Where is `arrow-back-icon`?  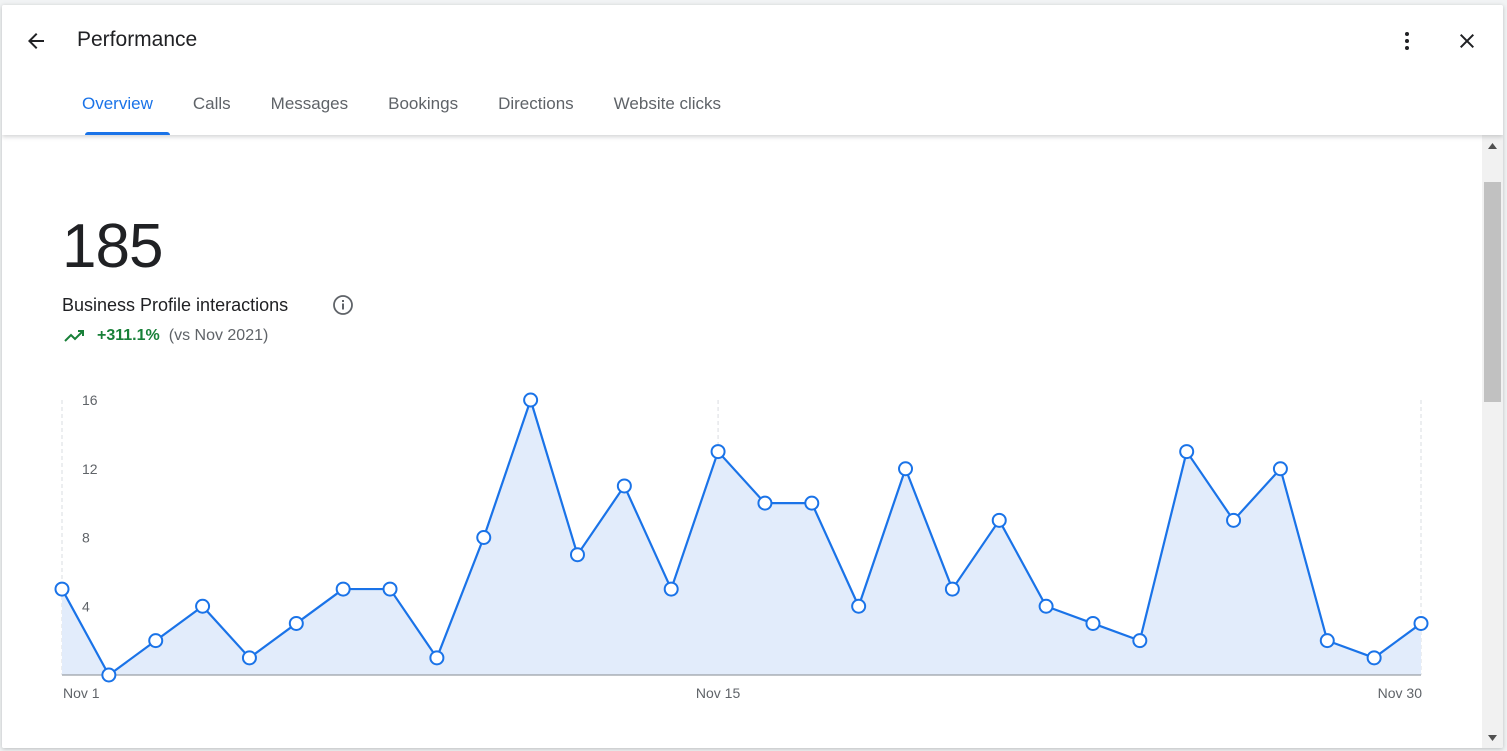 arrow-back-icon is located at coordinates (36, 41).